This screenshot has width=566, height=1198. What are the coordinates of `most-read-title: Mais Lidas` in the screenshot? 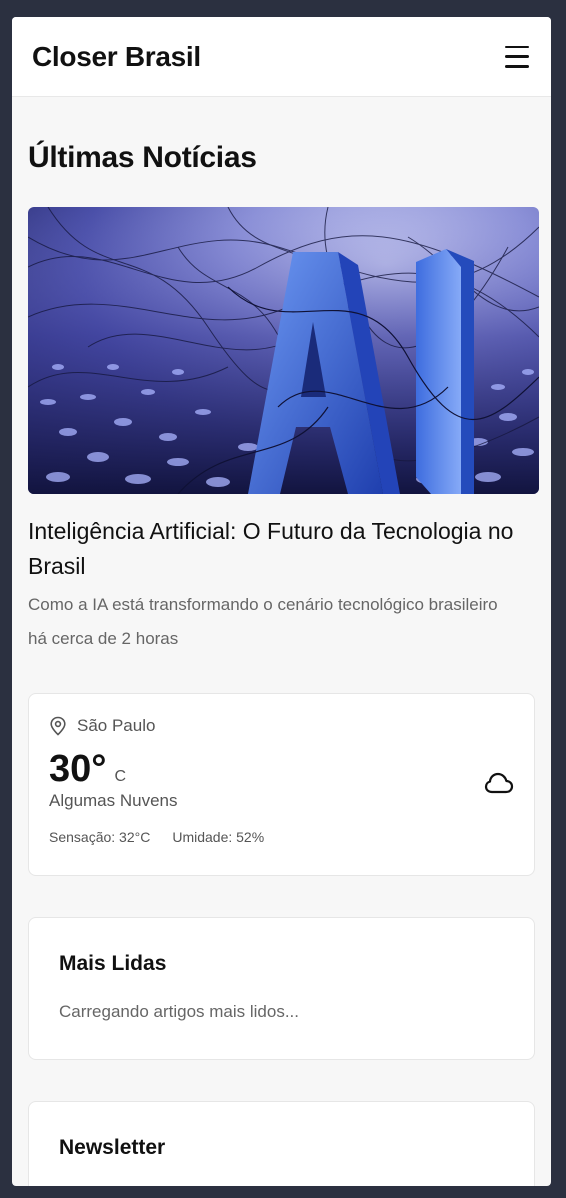 It's located at (113, 963).